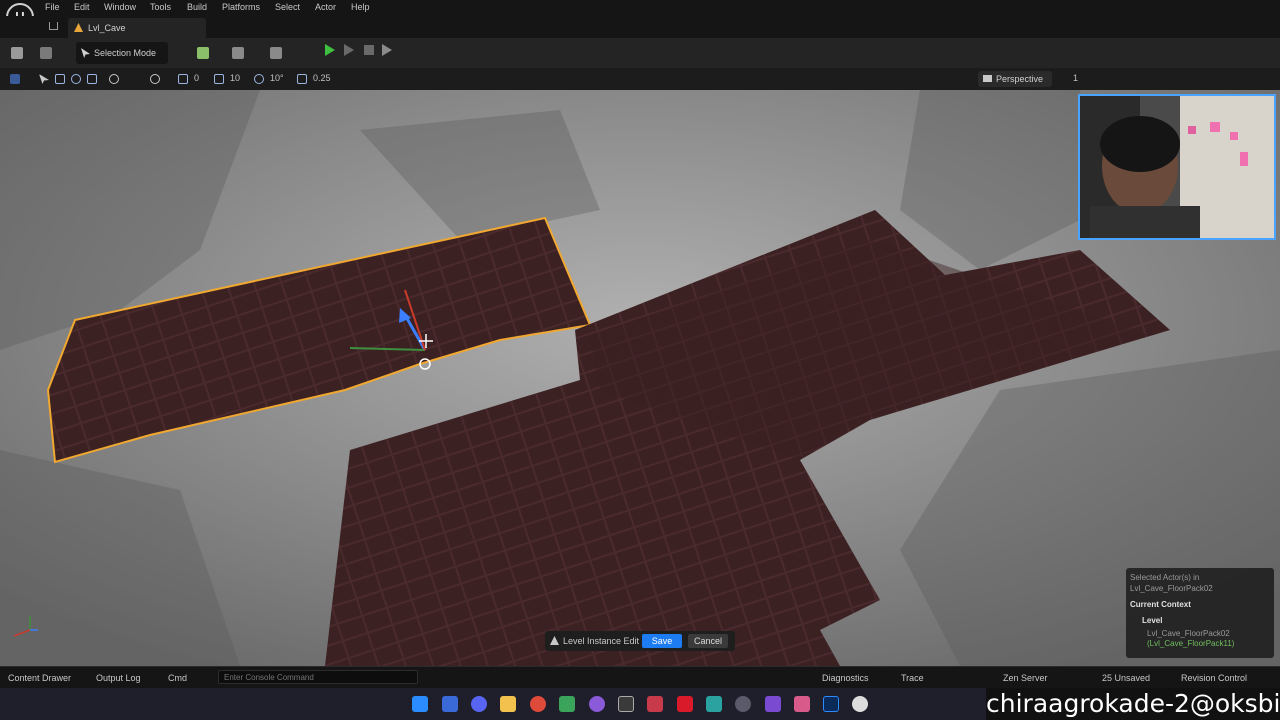  I want to click on menu-select: Select, so click(287, 7).